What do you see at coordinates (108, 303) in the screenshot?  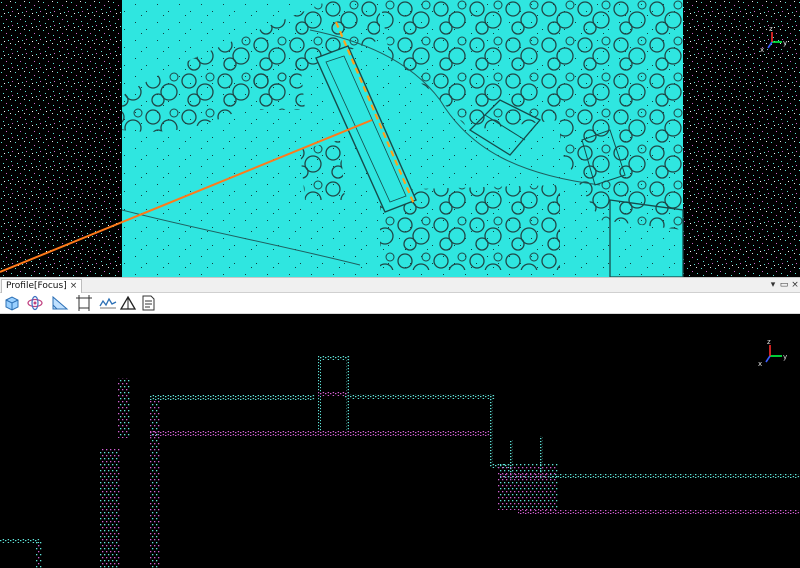 I see `profile-wave-icon` at bounding box center [108, 303].